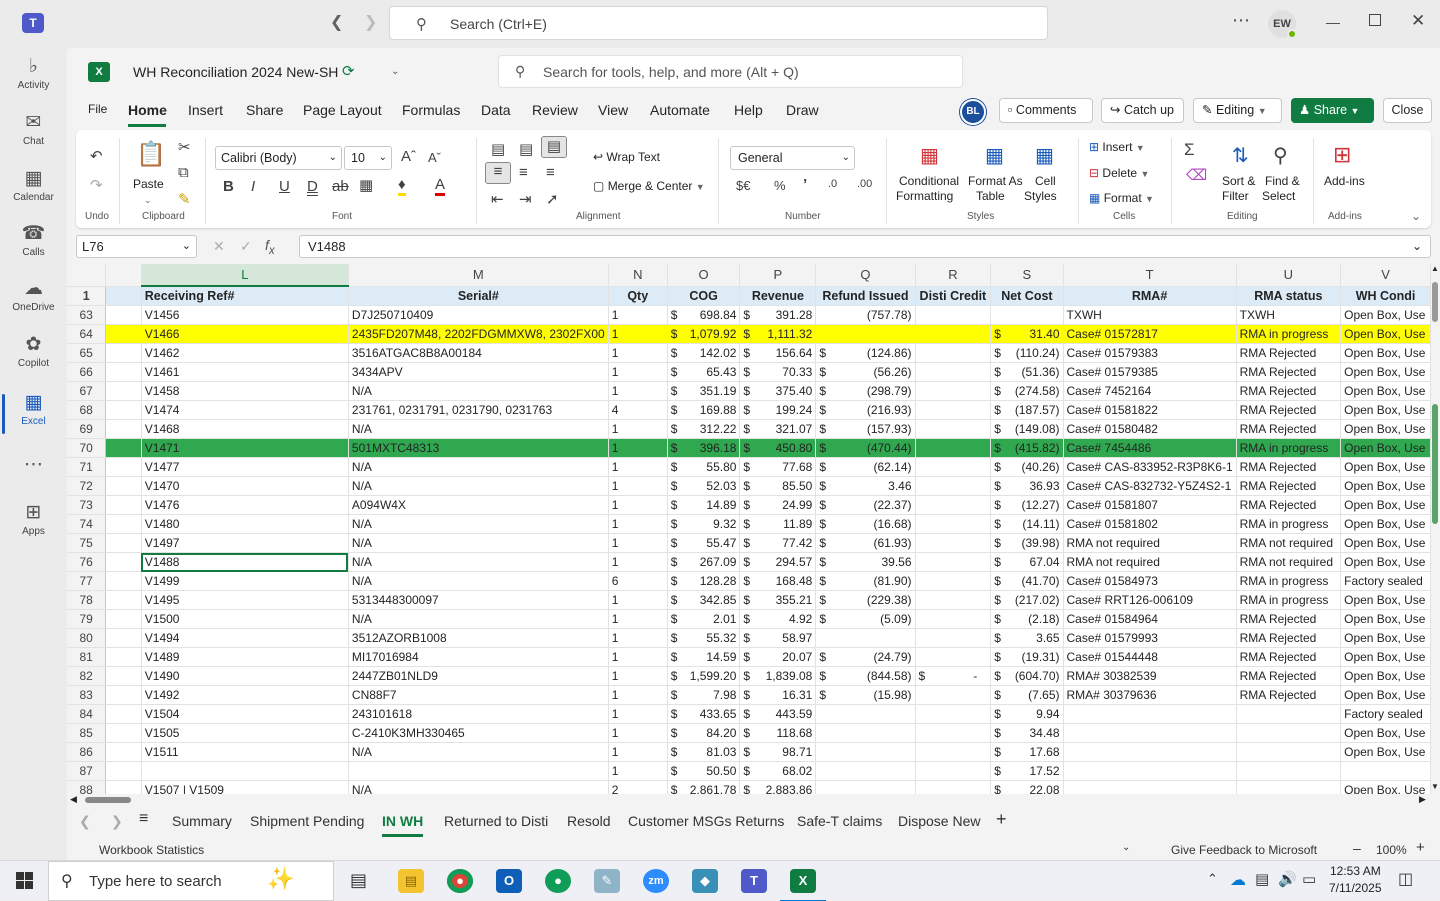 The height and width of the screenshot is (901, 1440). I want to click on receiving-ref-cell: V1471, so click(245, 448).